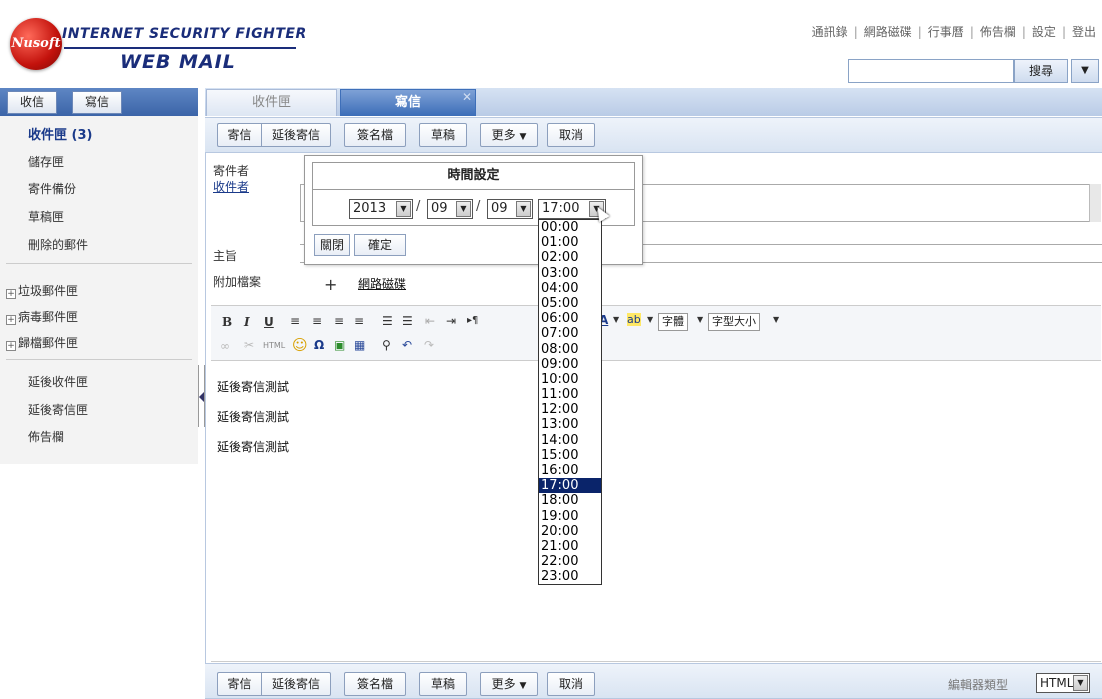 This screenshot has width=1102, height=699. Describe the element at coordinates (1044, 32) in the screenshot. I see `link-settings: 設定` at that location.